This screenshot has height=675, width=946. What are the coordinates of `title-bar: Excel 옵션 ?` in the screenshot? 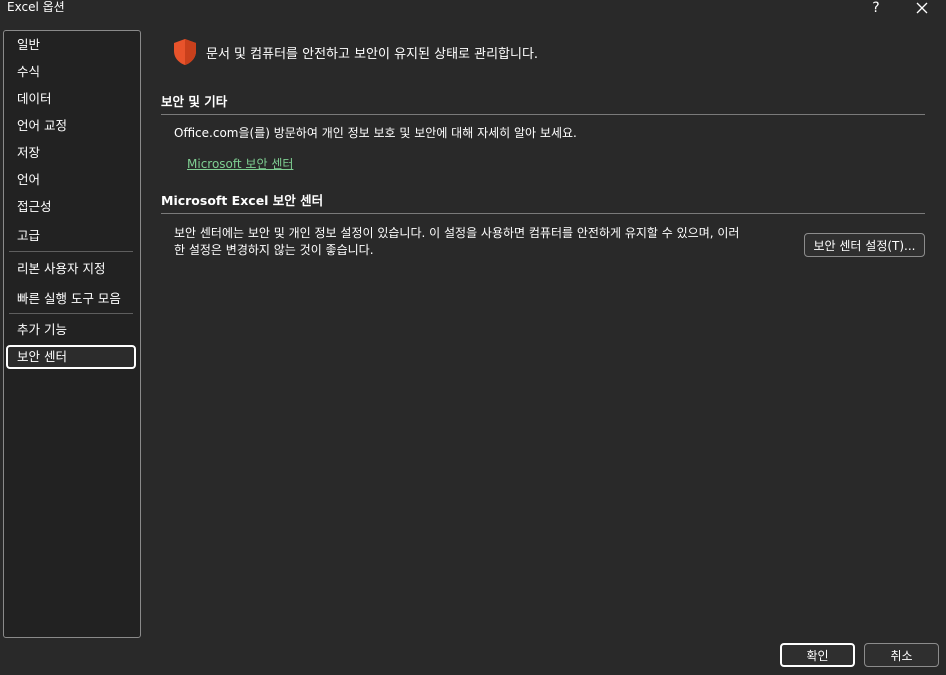 It's located at (473, 12).